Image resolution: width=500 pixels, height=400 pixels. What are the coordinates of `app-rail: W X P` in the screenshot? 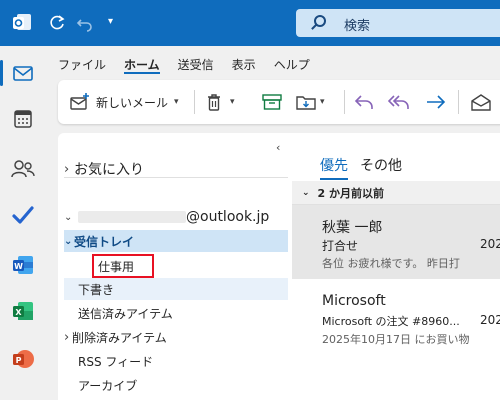 It's located at (23, 223).